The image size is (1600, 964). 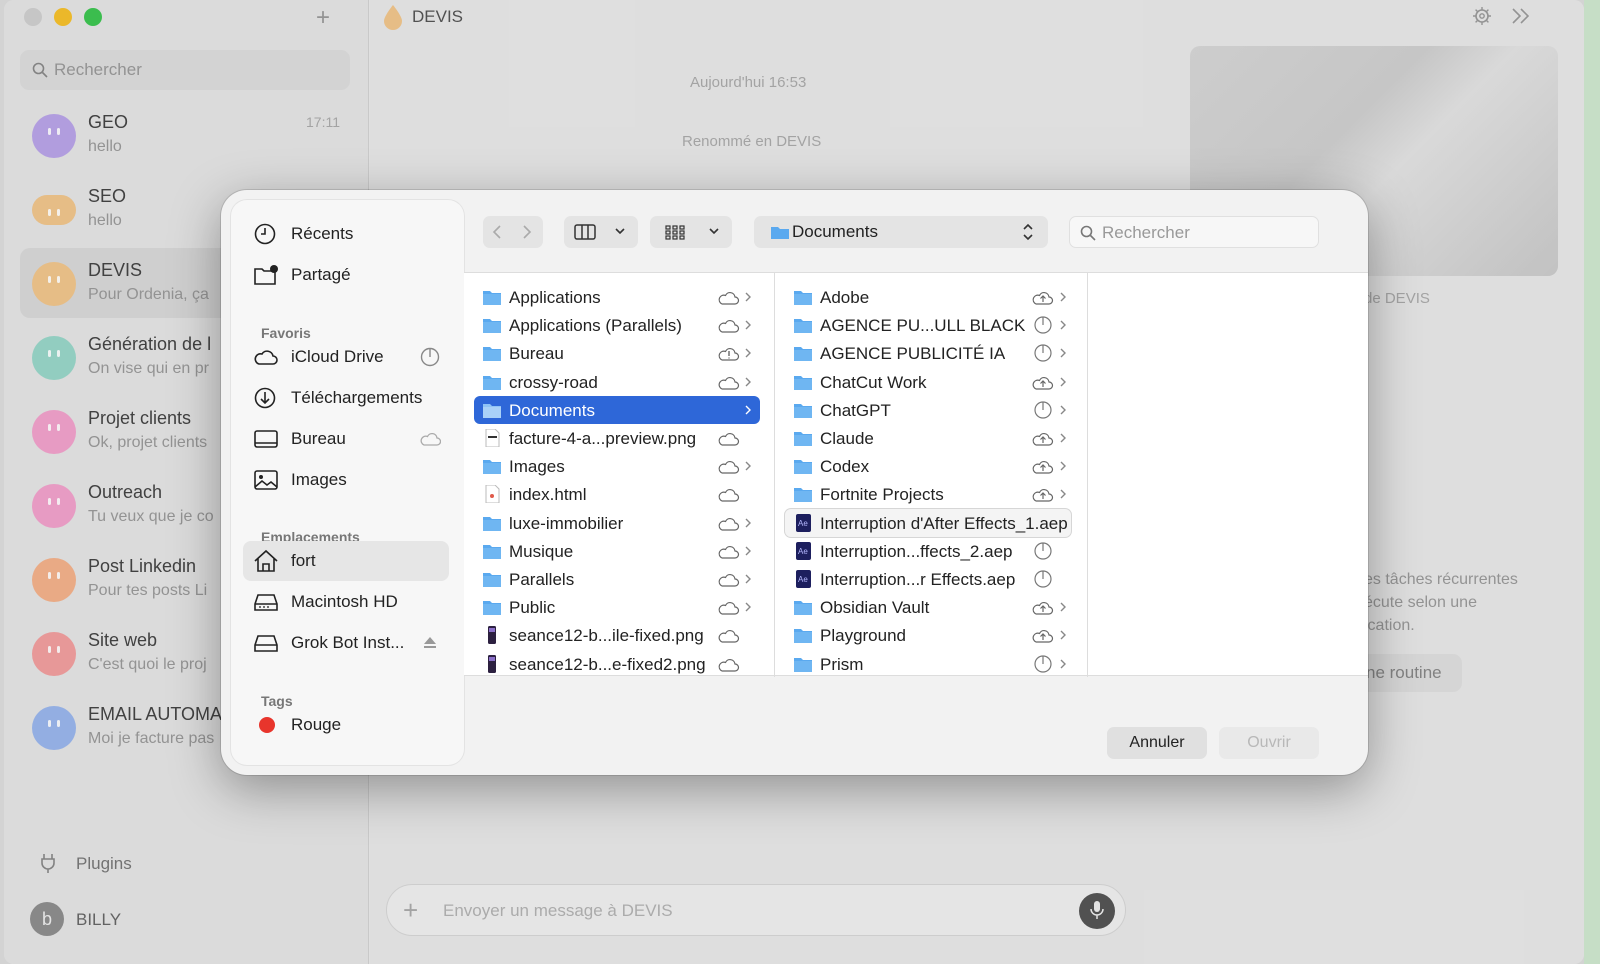 I want to click on sidebar-item-label: Récents, so click(x=322, y=233).